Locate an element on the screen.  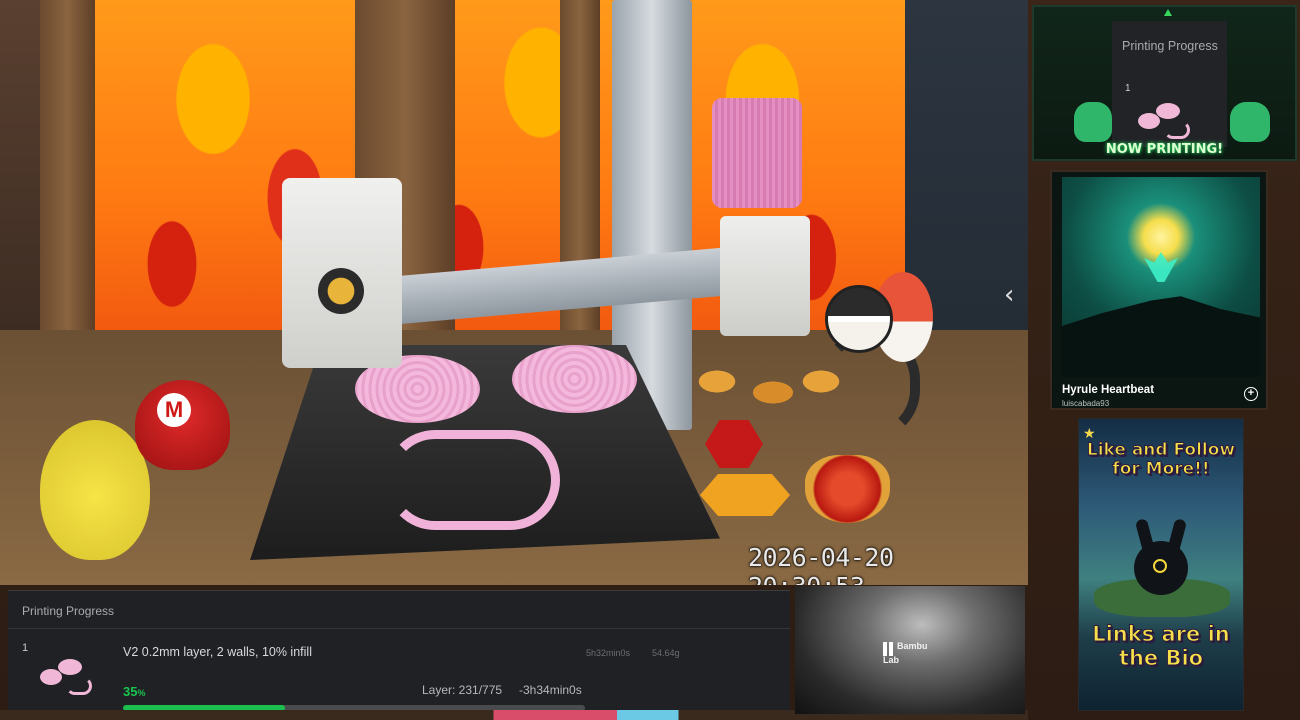
promo-top-text: Like and Follow for More!! is located at coordinates (1161, 459).